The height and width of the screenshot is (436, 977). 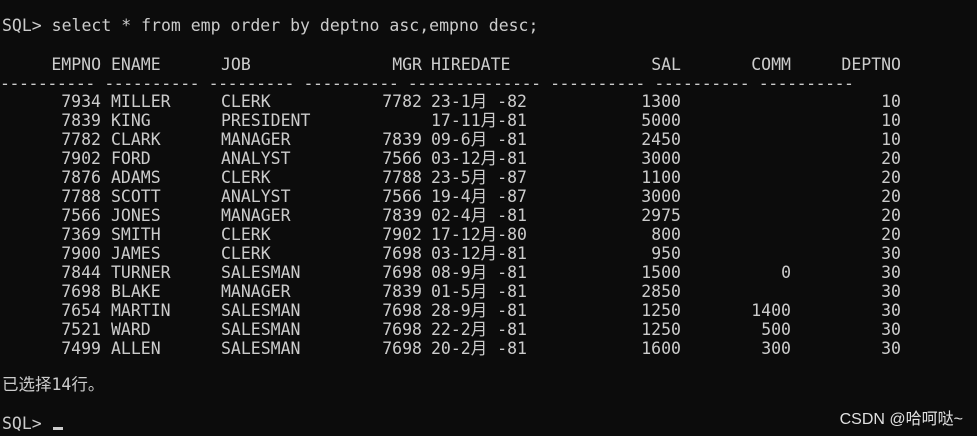 What do you see at coordinates (81, 348) in the screenshot?
I see `cell-empno: 7499` at bounding box center [81, 348].